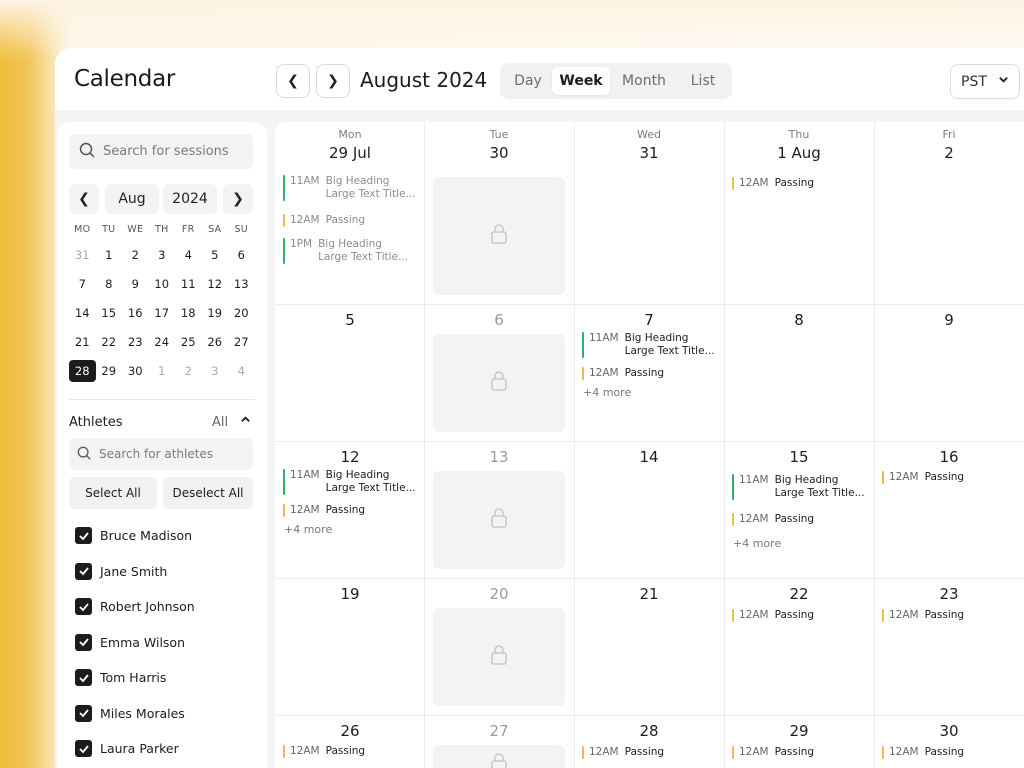  What do you see at coordinates (135, 371) in the screenshot?
I see `mini-day: 30` at bounding box center [135, 371].